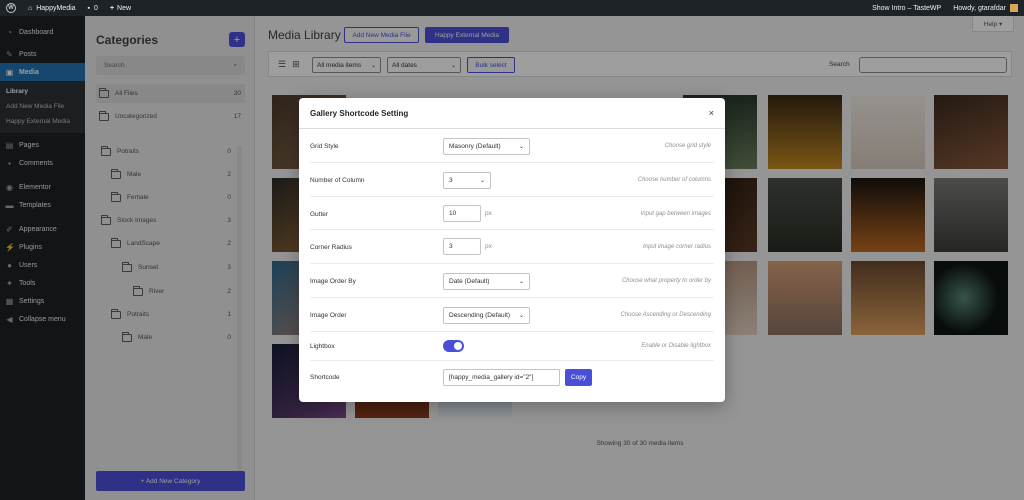 The width and height of the screenshot is (1024, 500). What do you see at coordinates (486, 146) in the screenshot?
I see `grid-style-select: Masonry (Default) ⌄` at bounding box center [486, 146].